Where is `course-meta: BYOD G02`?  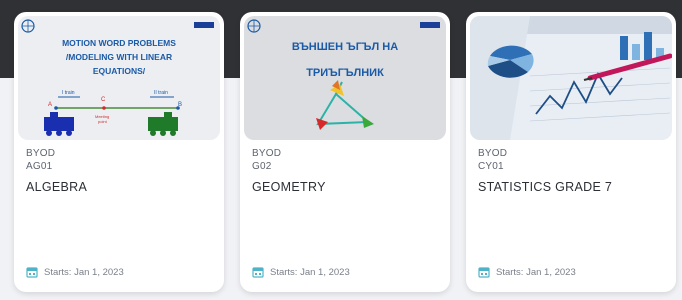
course-meta: BYOD G02 is located at coordinates (266, 160).